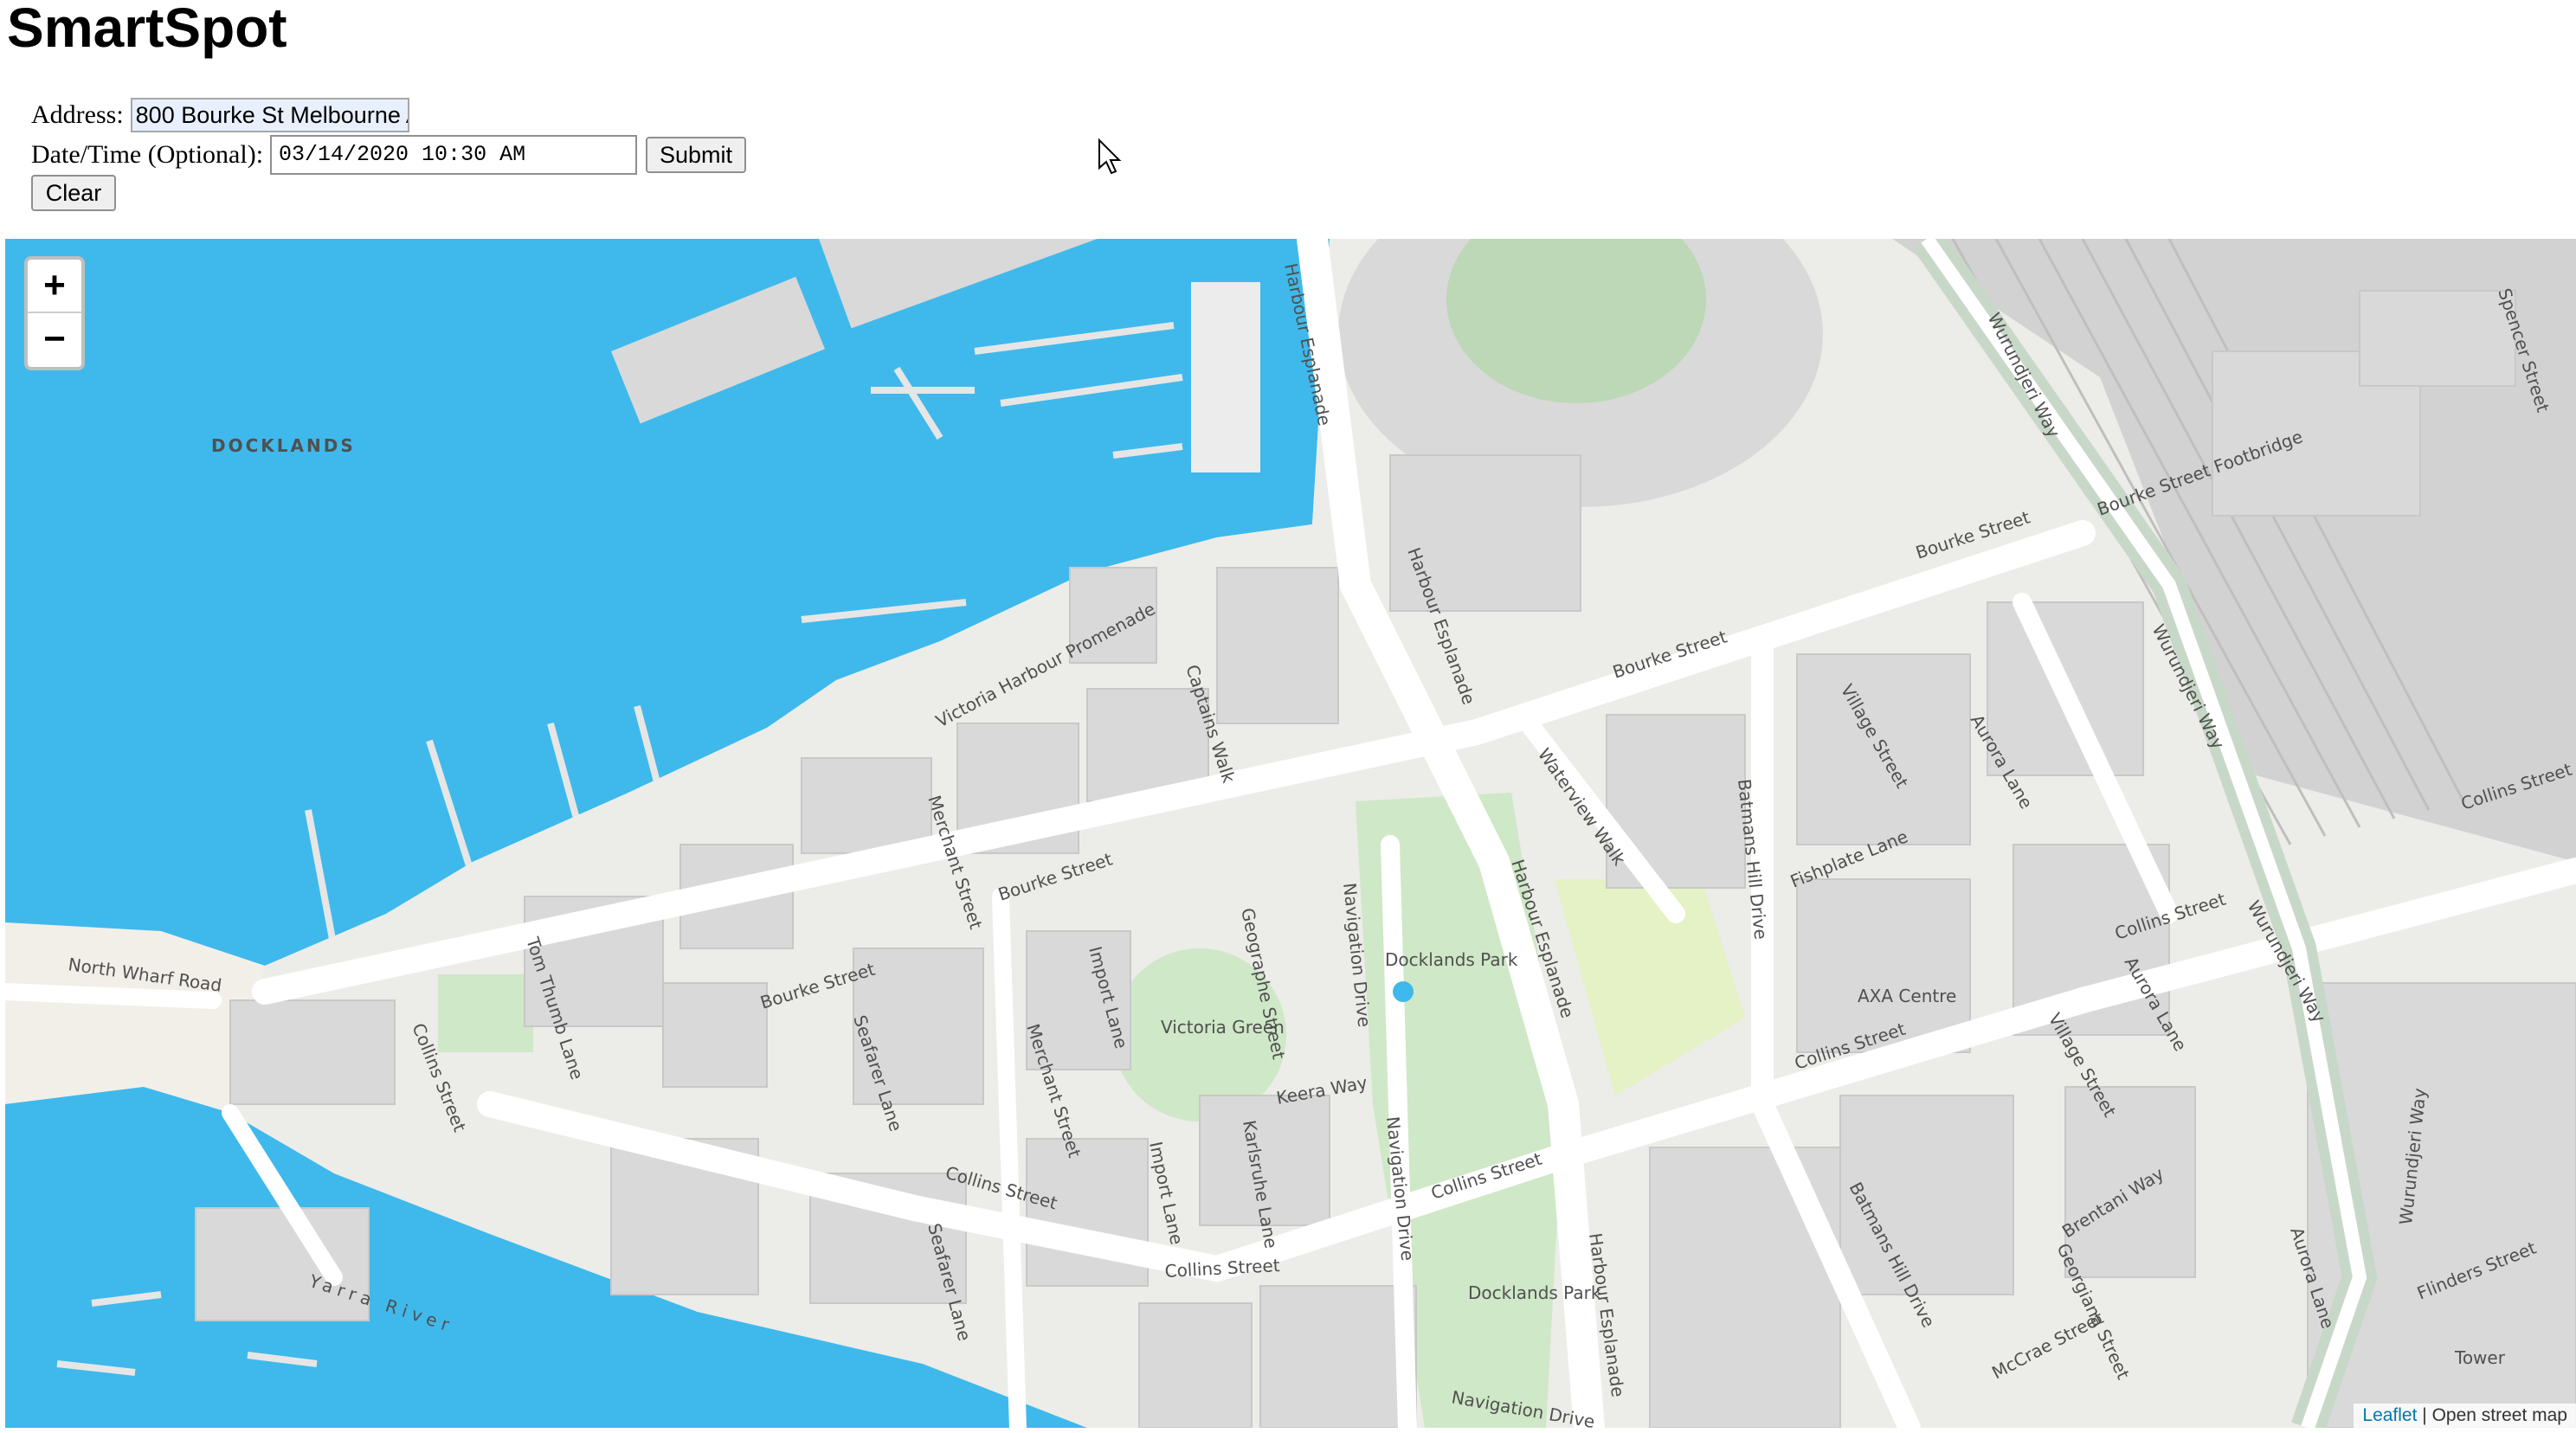 The width and height of the screenshot is (2576, 1433). I want to click on attribution-source: Open street map, so click(2499, 1415).